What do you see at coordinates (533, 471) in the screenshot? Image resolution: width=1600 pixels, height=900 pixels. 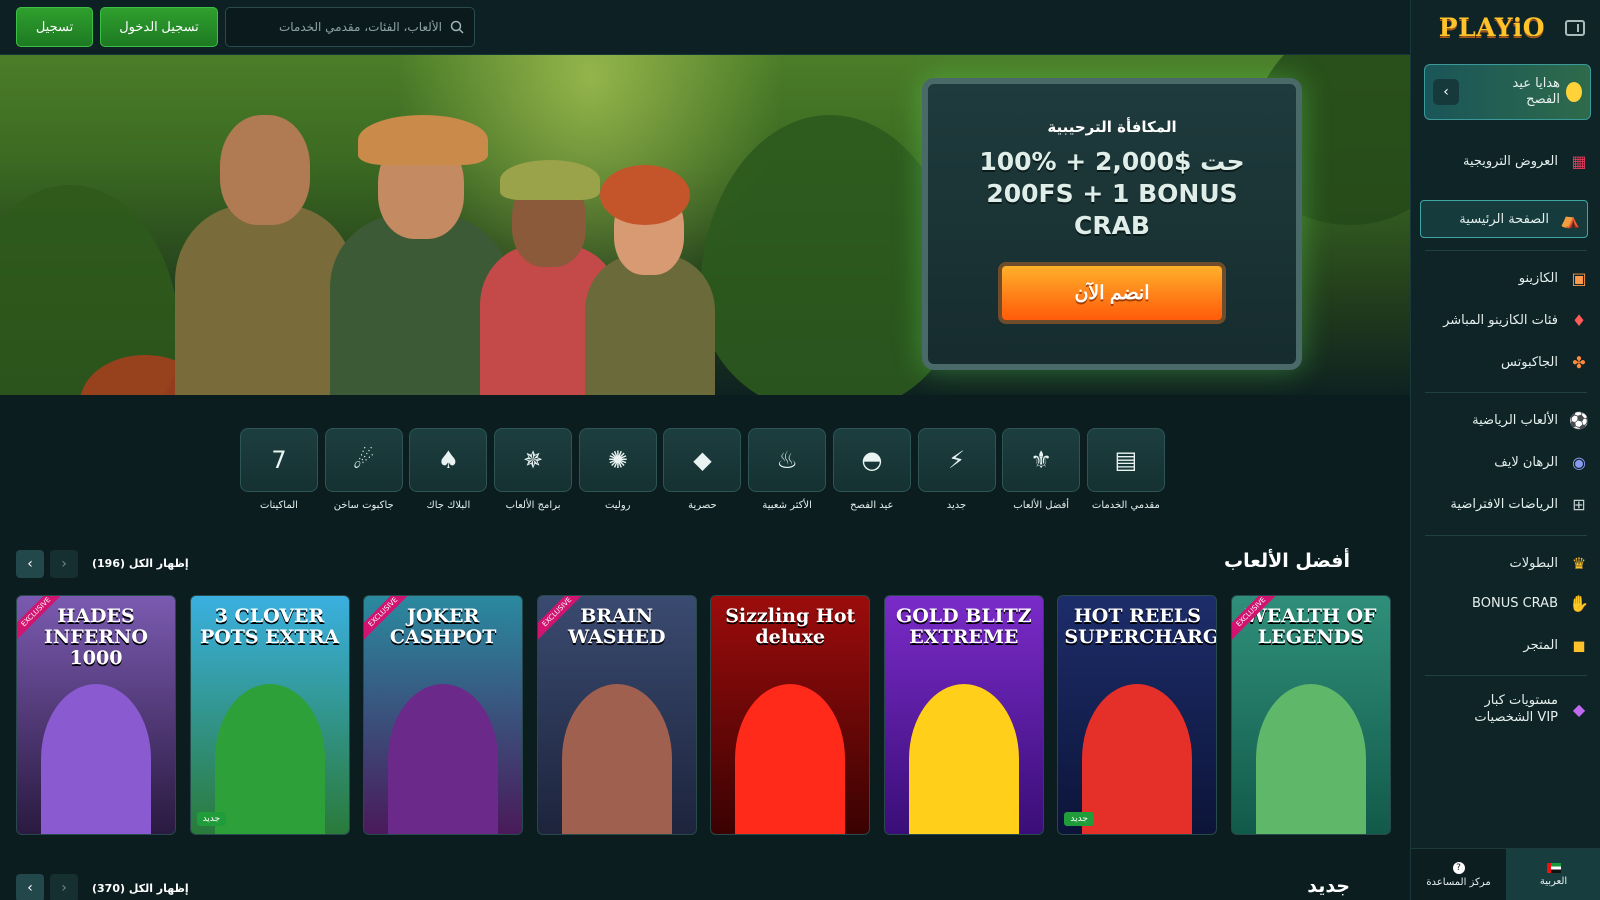 I see `category-wheel: ✵ برامج الألعاب` at bounding box center [533, 471].